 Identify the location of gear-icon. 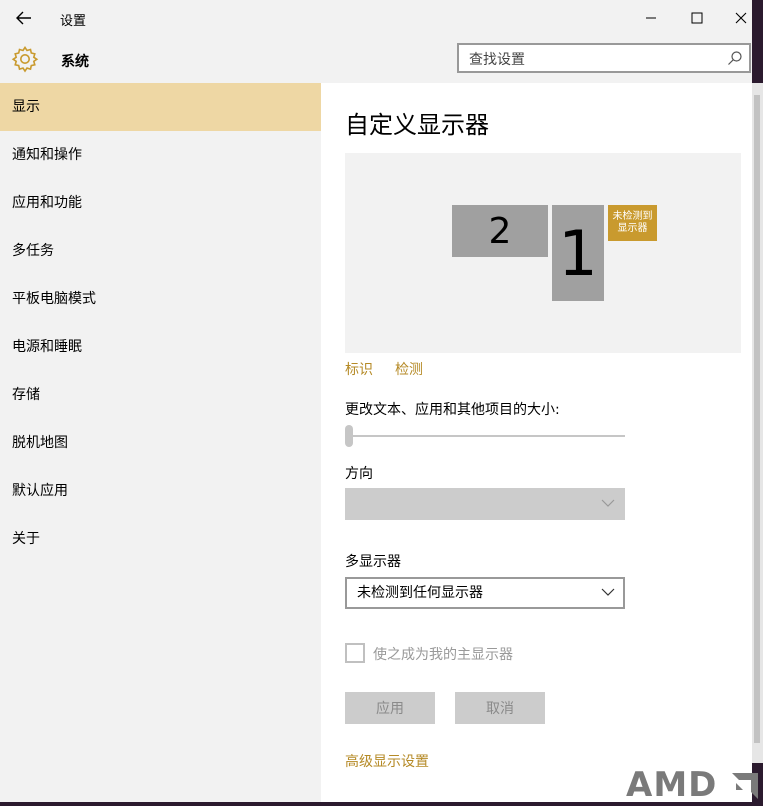
(25, 59).